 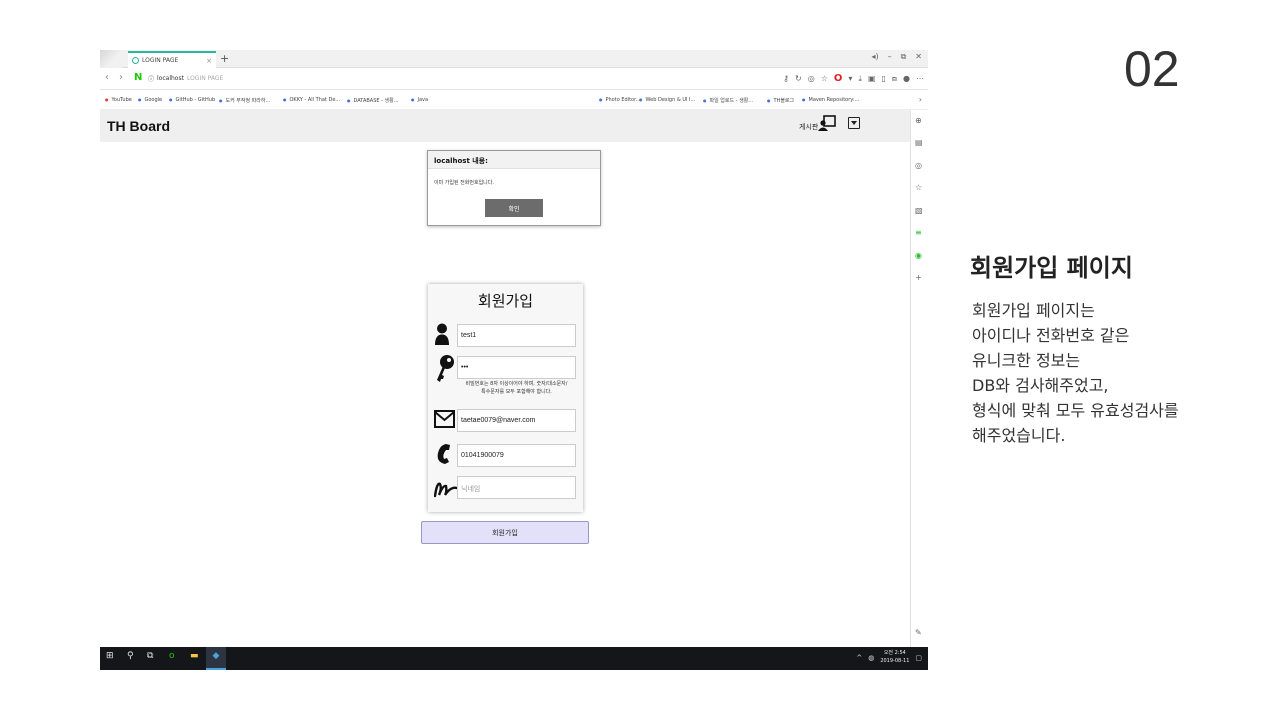 I want to click on tab-title: LOGIN PAGE, so click(x=160, y=60).